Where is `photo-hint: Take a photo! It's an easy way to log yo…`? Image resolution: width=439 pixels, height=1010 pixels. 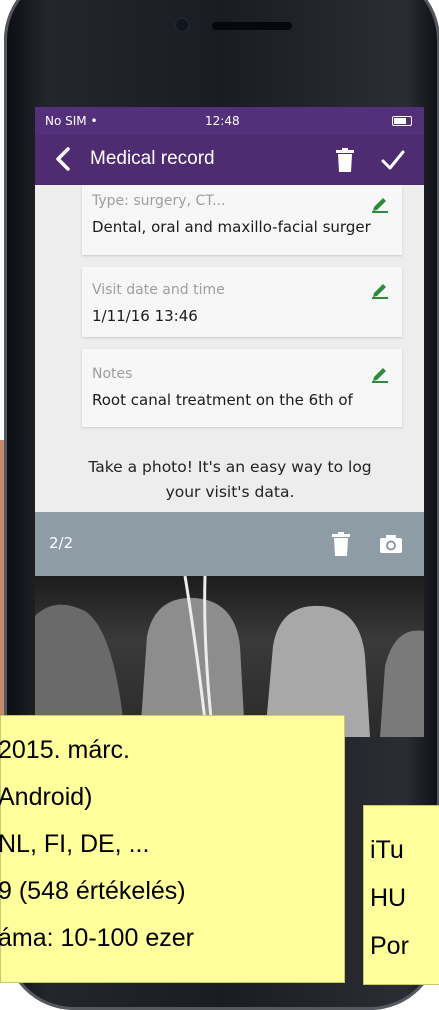 photo-hint: Take a photo! It's an easy way to log yo… is located at coordinates (230, 480).